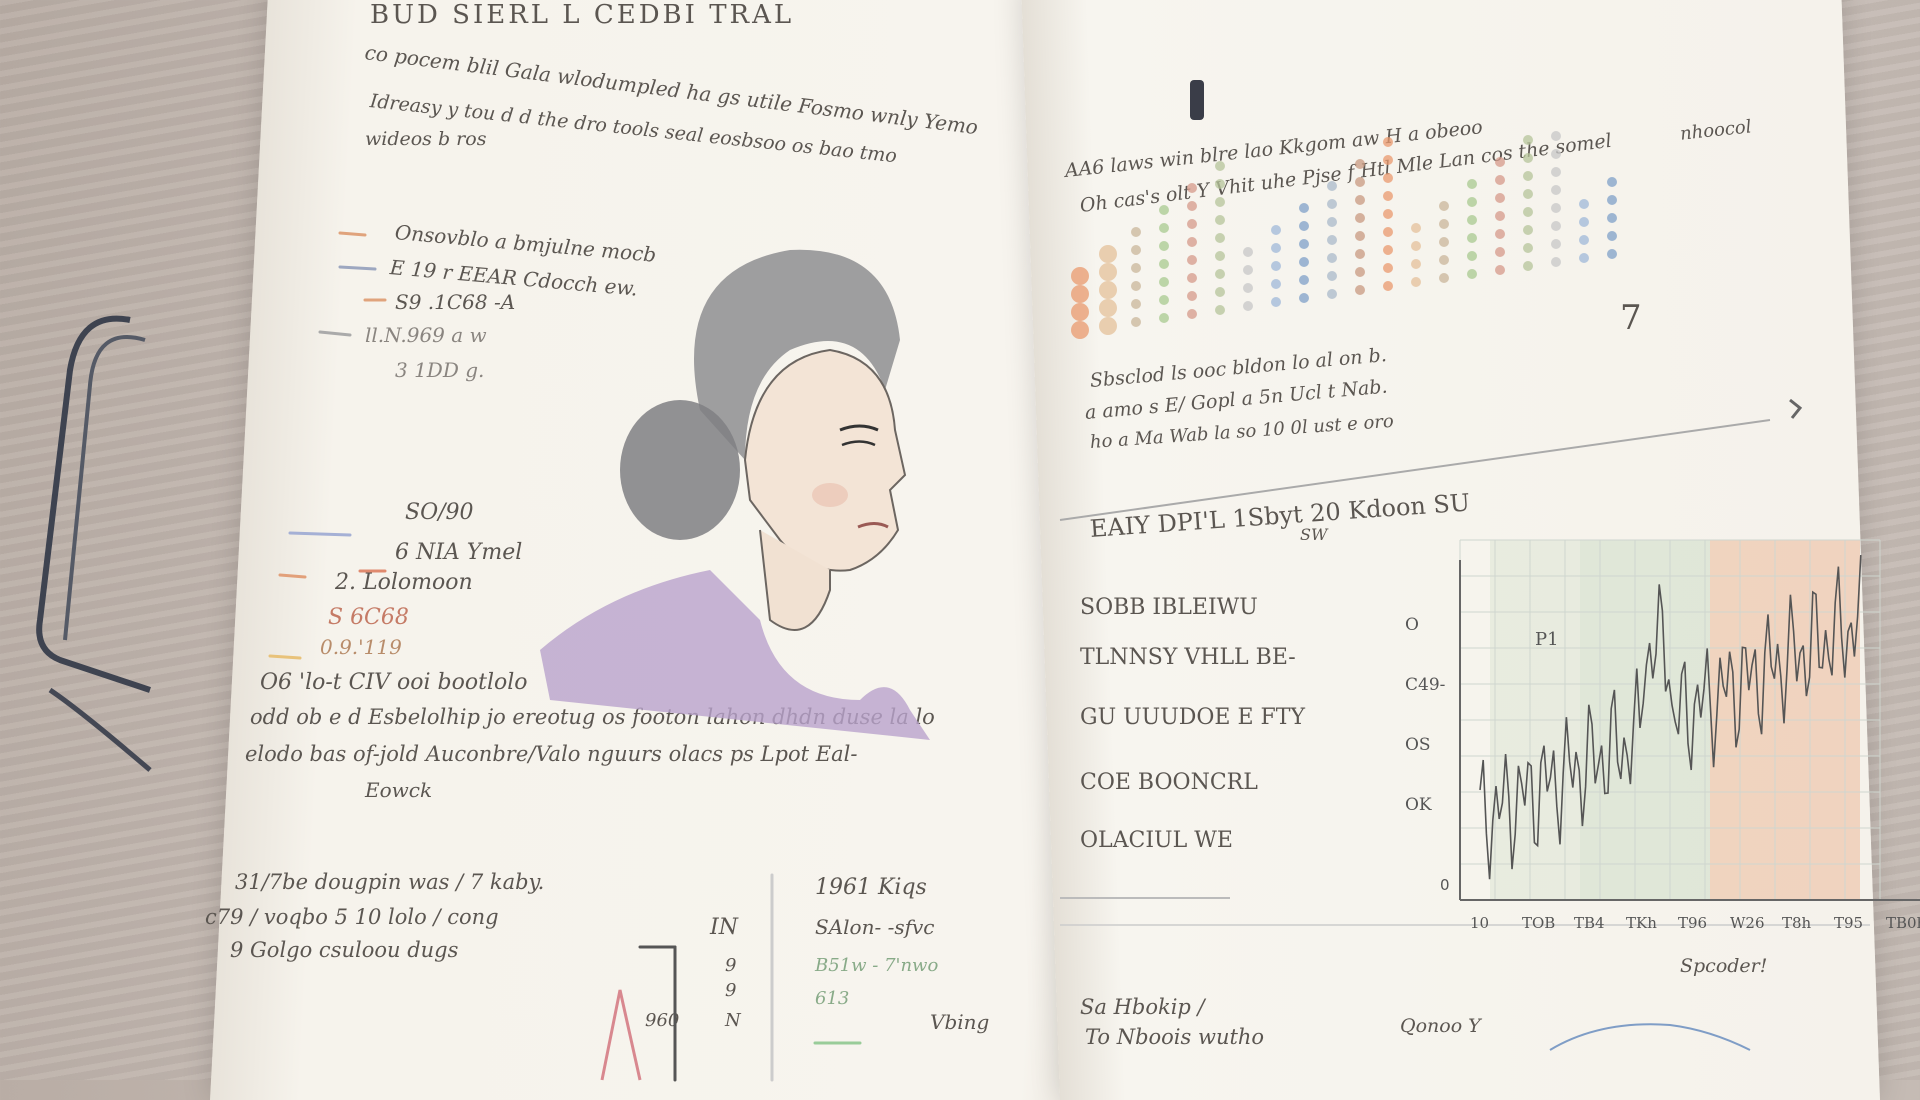 The width and height of the screenshot is (1920, 1100). Describe the element at coordinates (1169, 782) in the screenshot. I see `side-label: COE BOONCRL` at that location.